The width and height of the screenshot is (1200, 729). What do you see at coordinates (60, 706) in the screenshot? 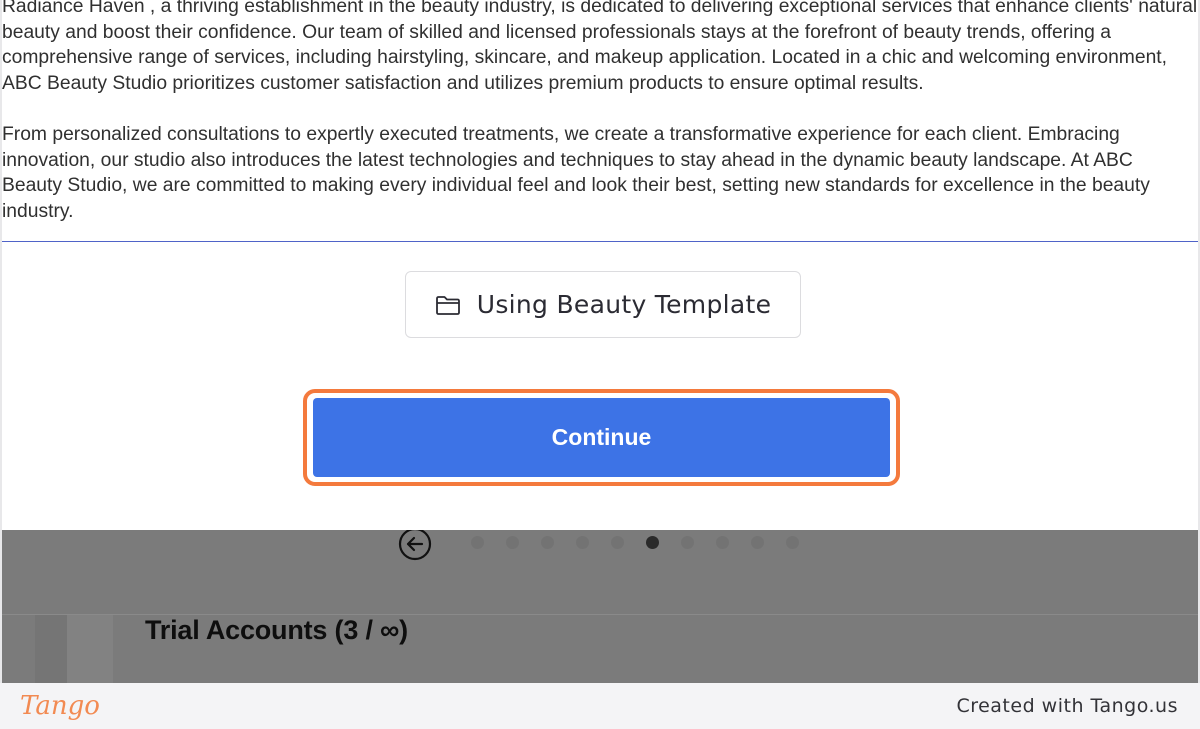
I see `tango-logo: Tango` at bounding box center [60, 706].